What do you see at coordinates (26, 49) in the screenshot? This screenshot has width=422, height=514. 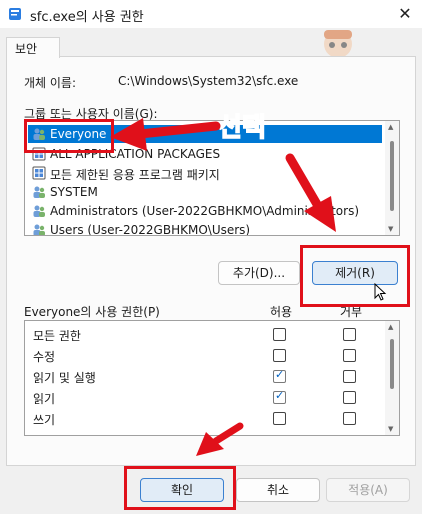 I see `tab-security-label: 보안` at bounding box center [26, 49].